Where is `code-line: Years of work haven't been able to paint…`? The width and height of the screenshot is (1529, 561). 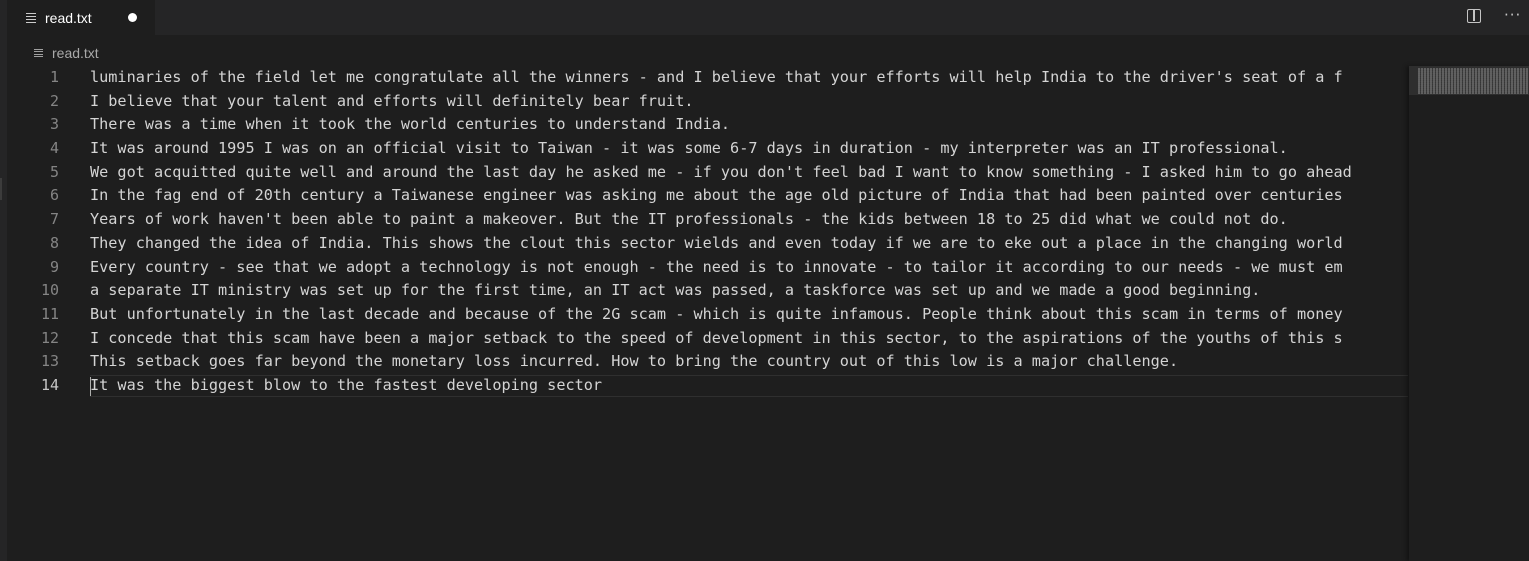 code-line: Years of work haven't been able to paint… is located at coordinates (749, 220).